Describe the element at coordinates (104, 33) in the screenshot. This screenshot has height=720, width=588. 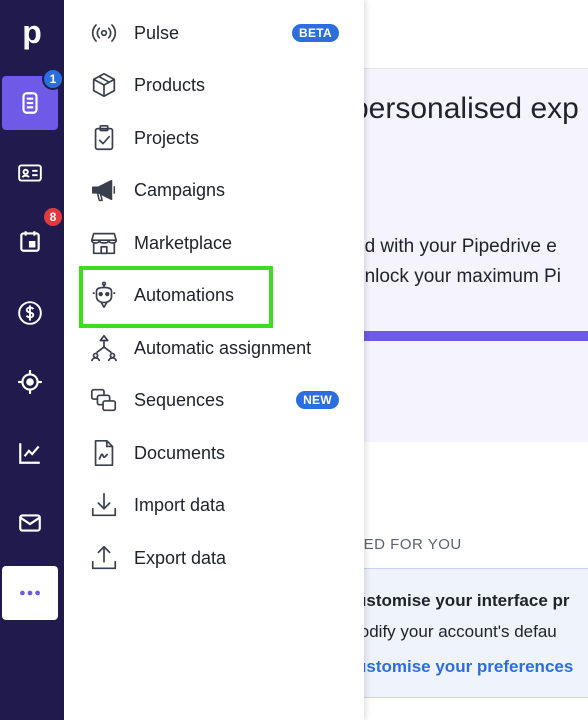
I see `pulse-icon` at that location.